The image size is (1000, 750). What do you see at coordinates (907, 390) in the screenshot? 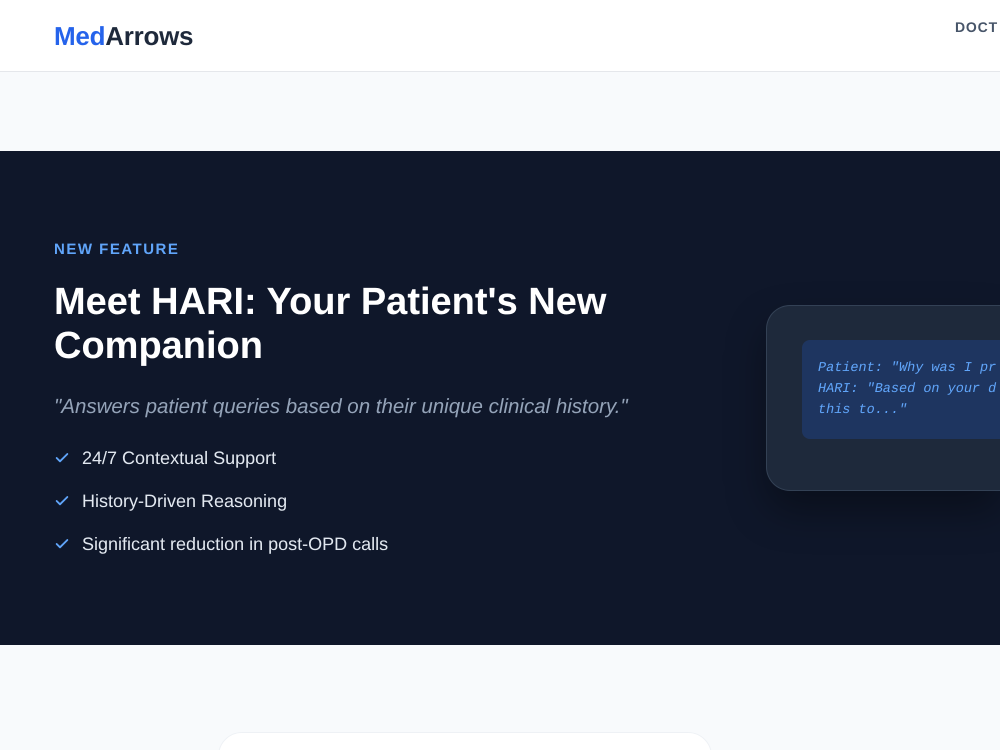
I see `chat-line: HARI: "Based on your d` at bounding box center [907, 390].